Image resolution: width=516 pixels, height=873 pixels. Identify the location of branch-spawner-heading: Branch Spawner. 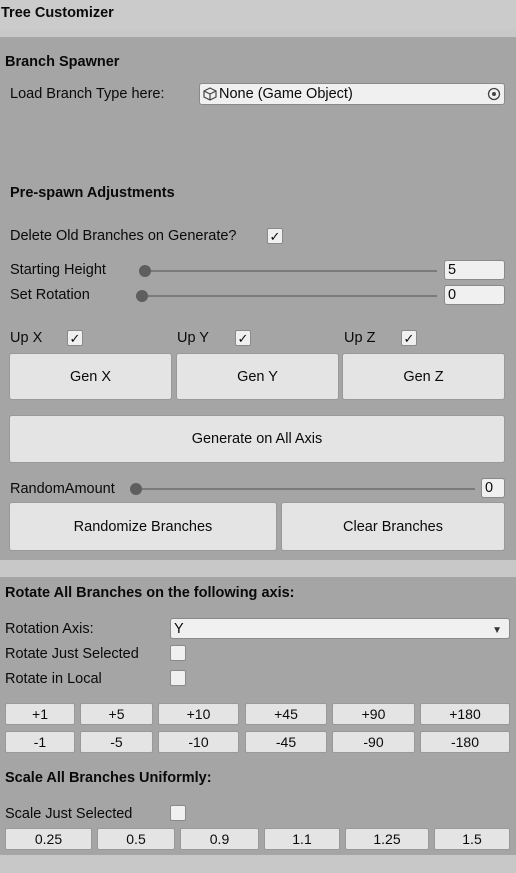
(62, 62).